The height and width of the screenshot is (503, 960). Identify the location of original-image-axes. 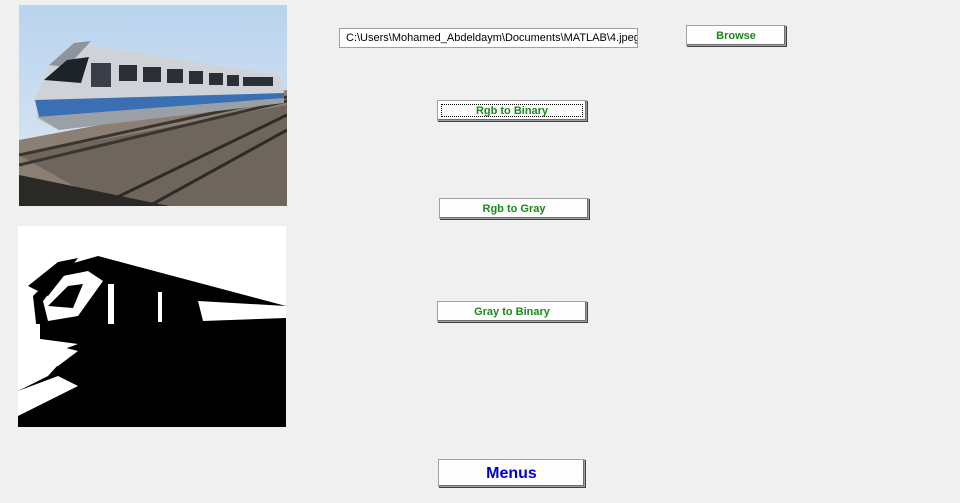
(153, 105).